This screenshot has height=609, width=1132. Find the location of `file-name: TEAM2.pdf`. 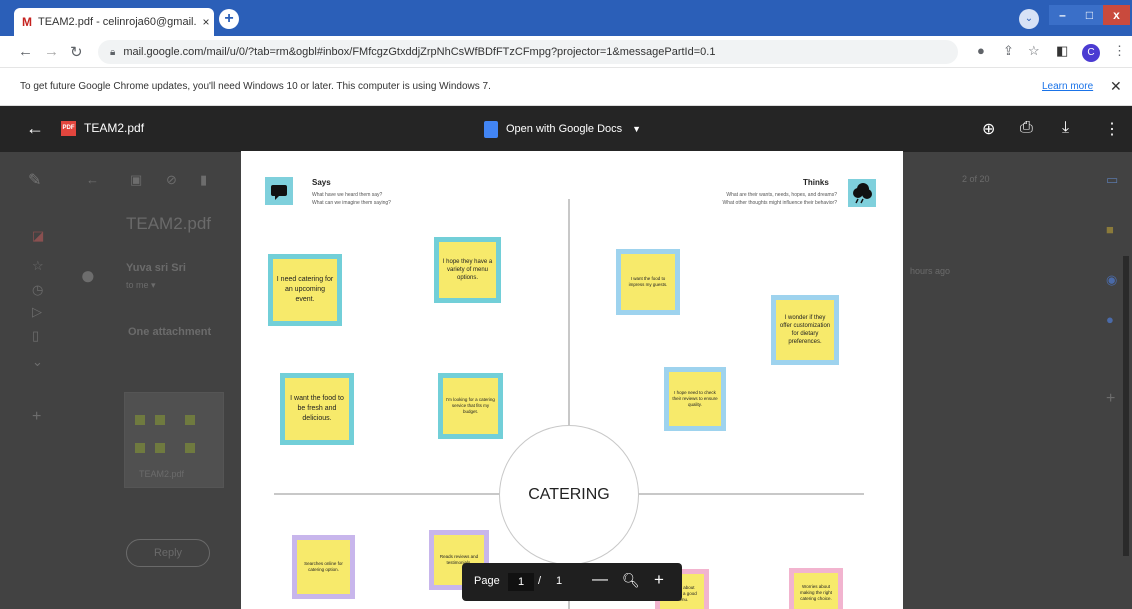

file-name: TEAM2.pdf is located at coordinates (114, 128).